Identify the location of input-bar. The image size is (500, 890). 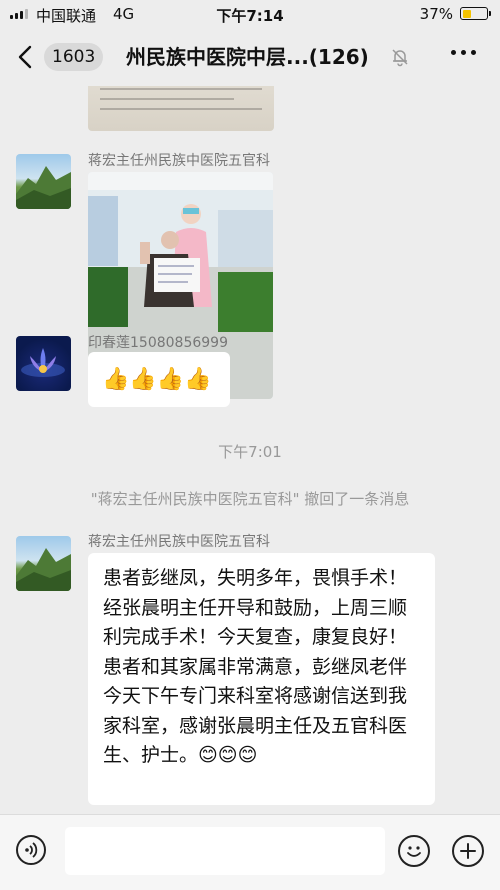
(250, 852).